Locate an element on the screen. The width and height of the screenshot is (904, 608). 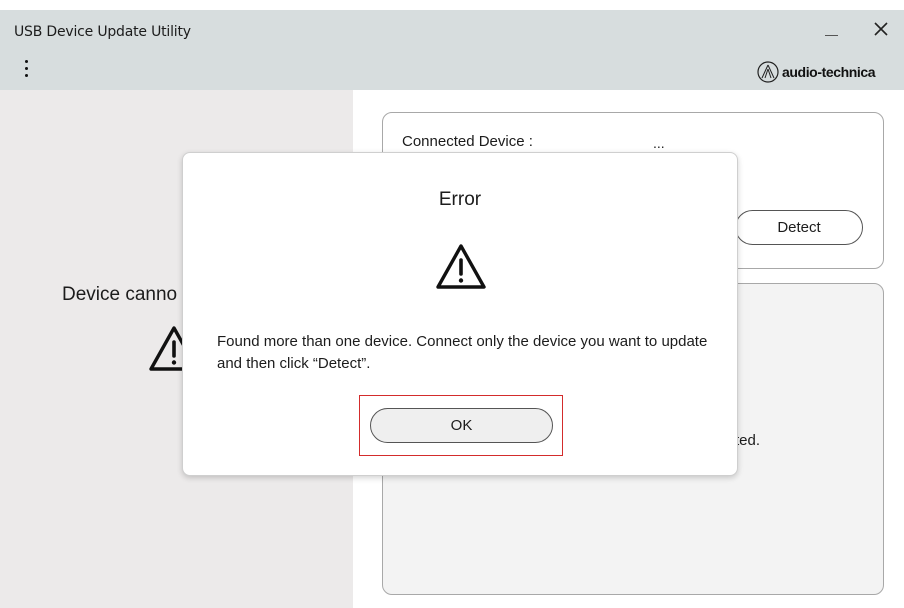
close-icon is located at coordinates (881, 29).